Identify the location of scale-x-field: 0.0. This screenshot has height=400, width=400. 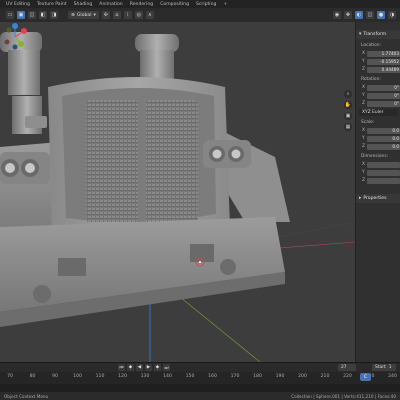
(383, 130).